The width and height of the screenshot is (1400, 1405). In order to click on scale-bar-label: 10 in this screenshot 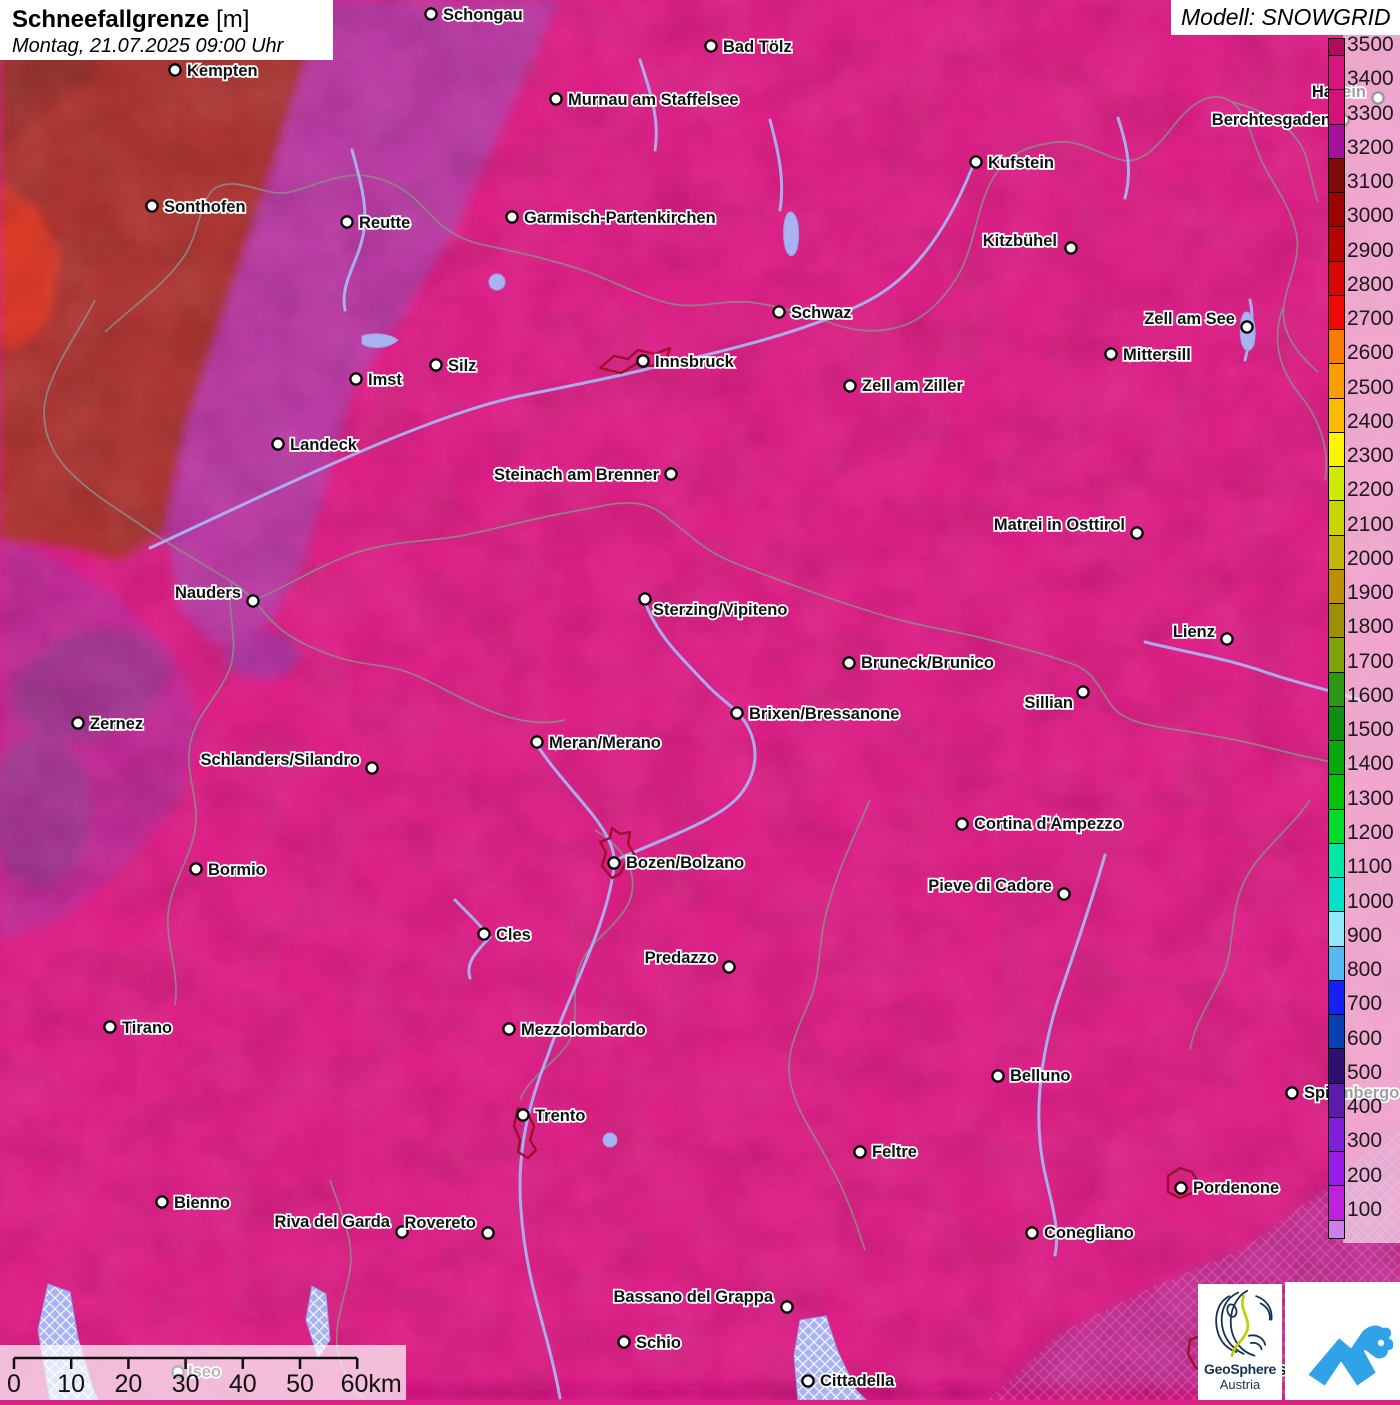, I will do `click(71, 1384)`.